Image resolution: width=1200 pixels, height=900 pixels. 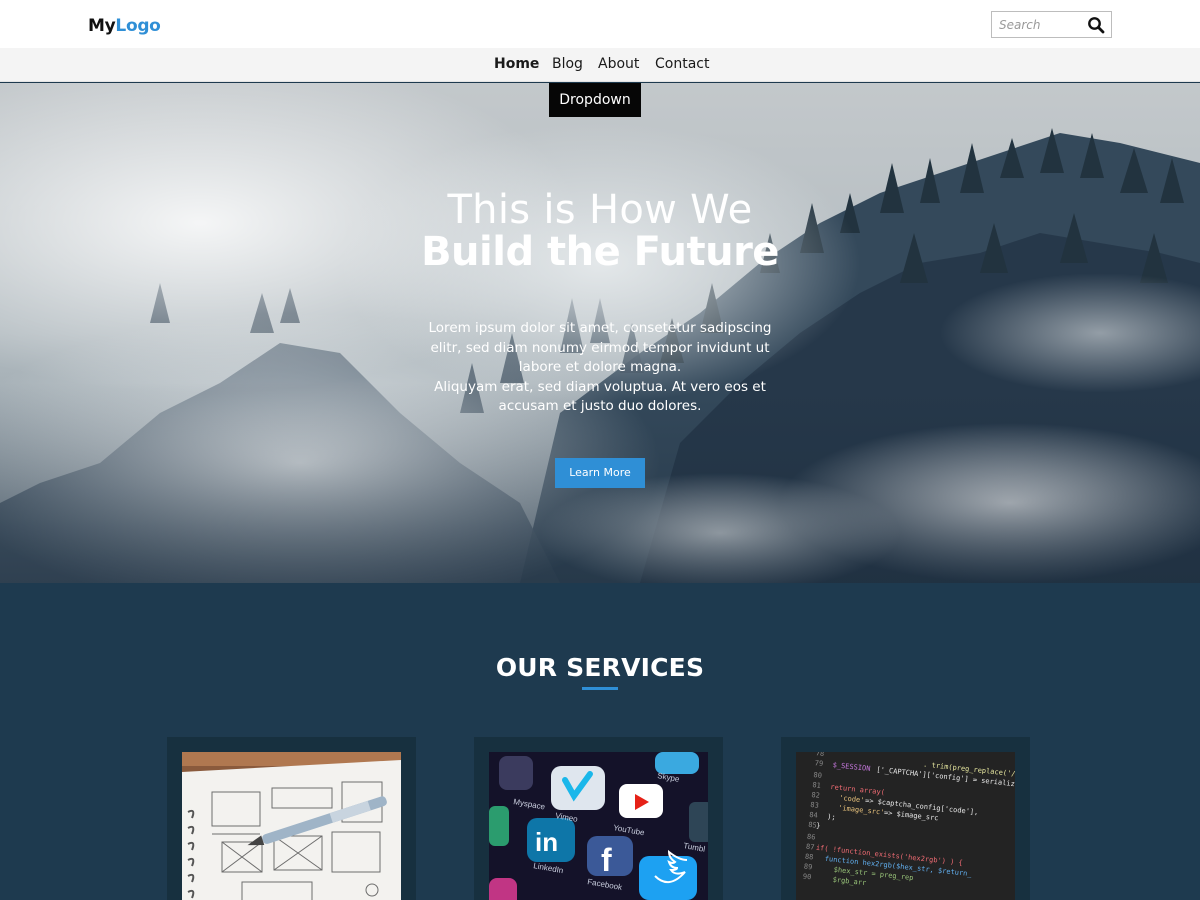 I want to click on svg-text: 88, so click(x=809, y=857).